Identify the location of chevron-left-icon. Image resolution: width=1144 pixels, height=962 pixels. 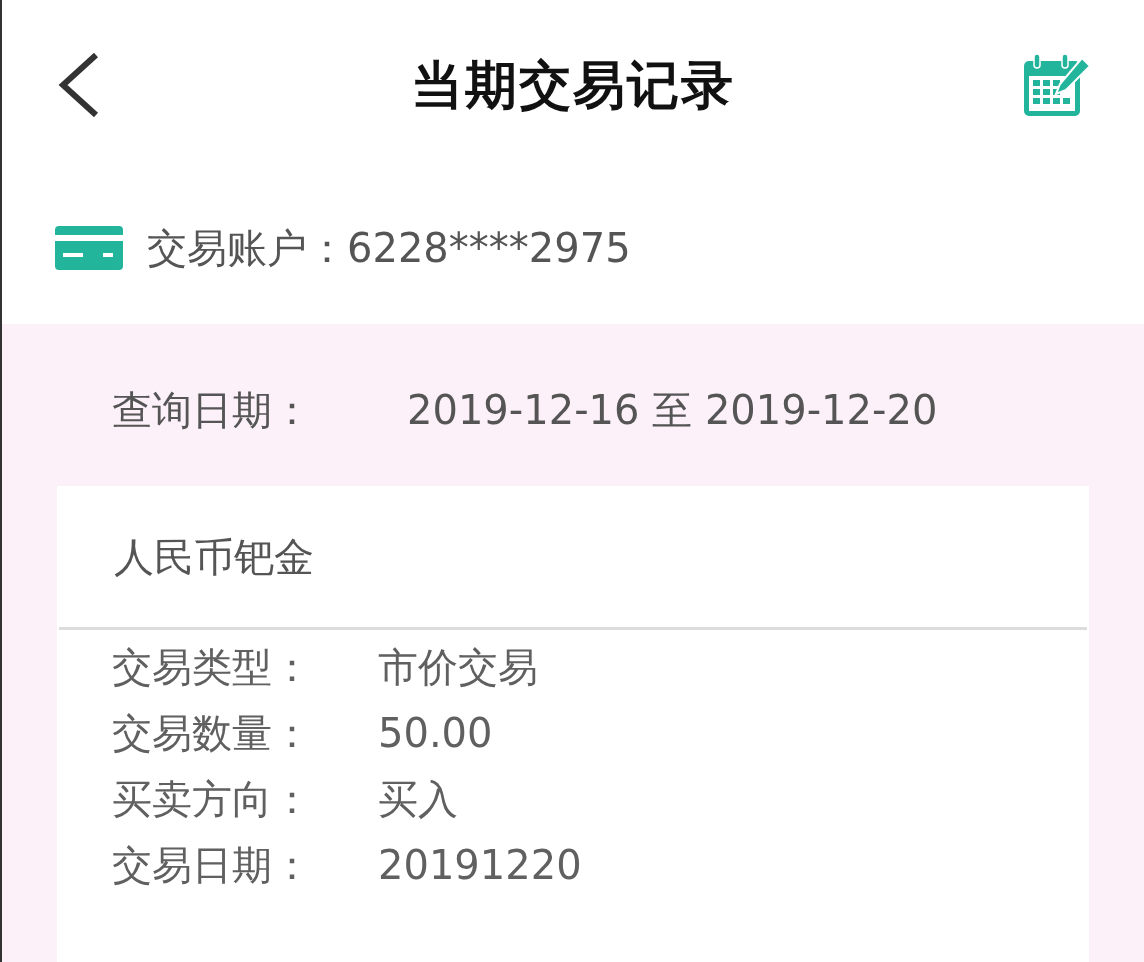
(79, 85).